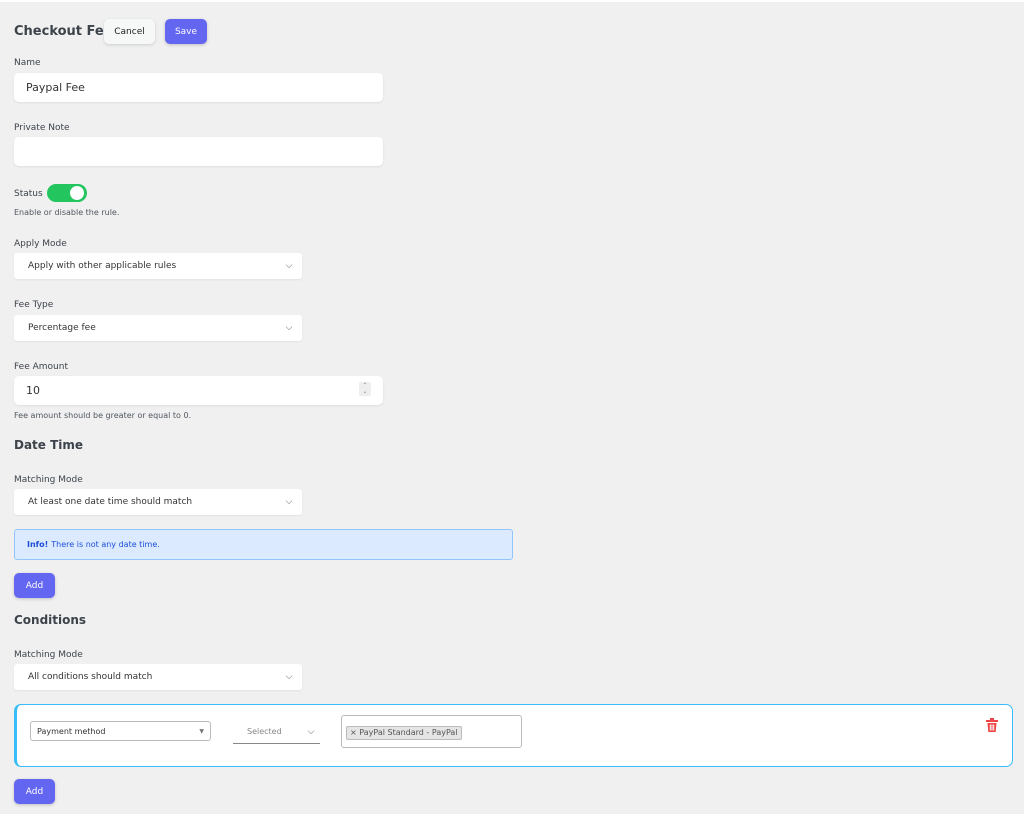 This screenshot has height=814, width=1024. What do you see at coordinates (198, 390) in the screenshot?
I see `fee-amount-input: 10` at bounding box center [198, 390].